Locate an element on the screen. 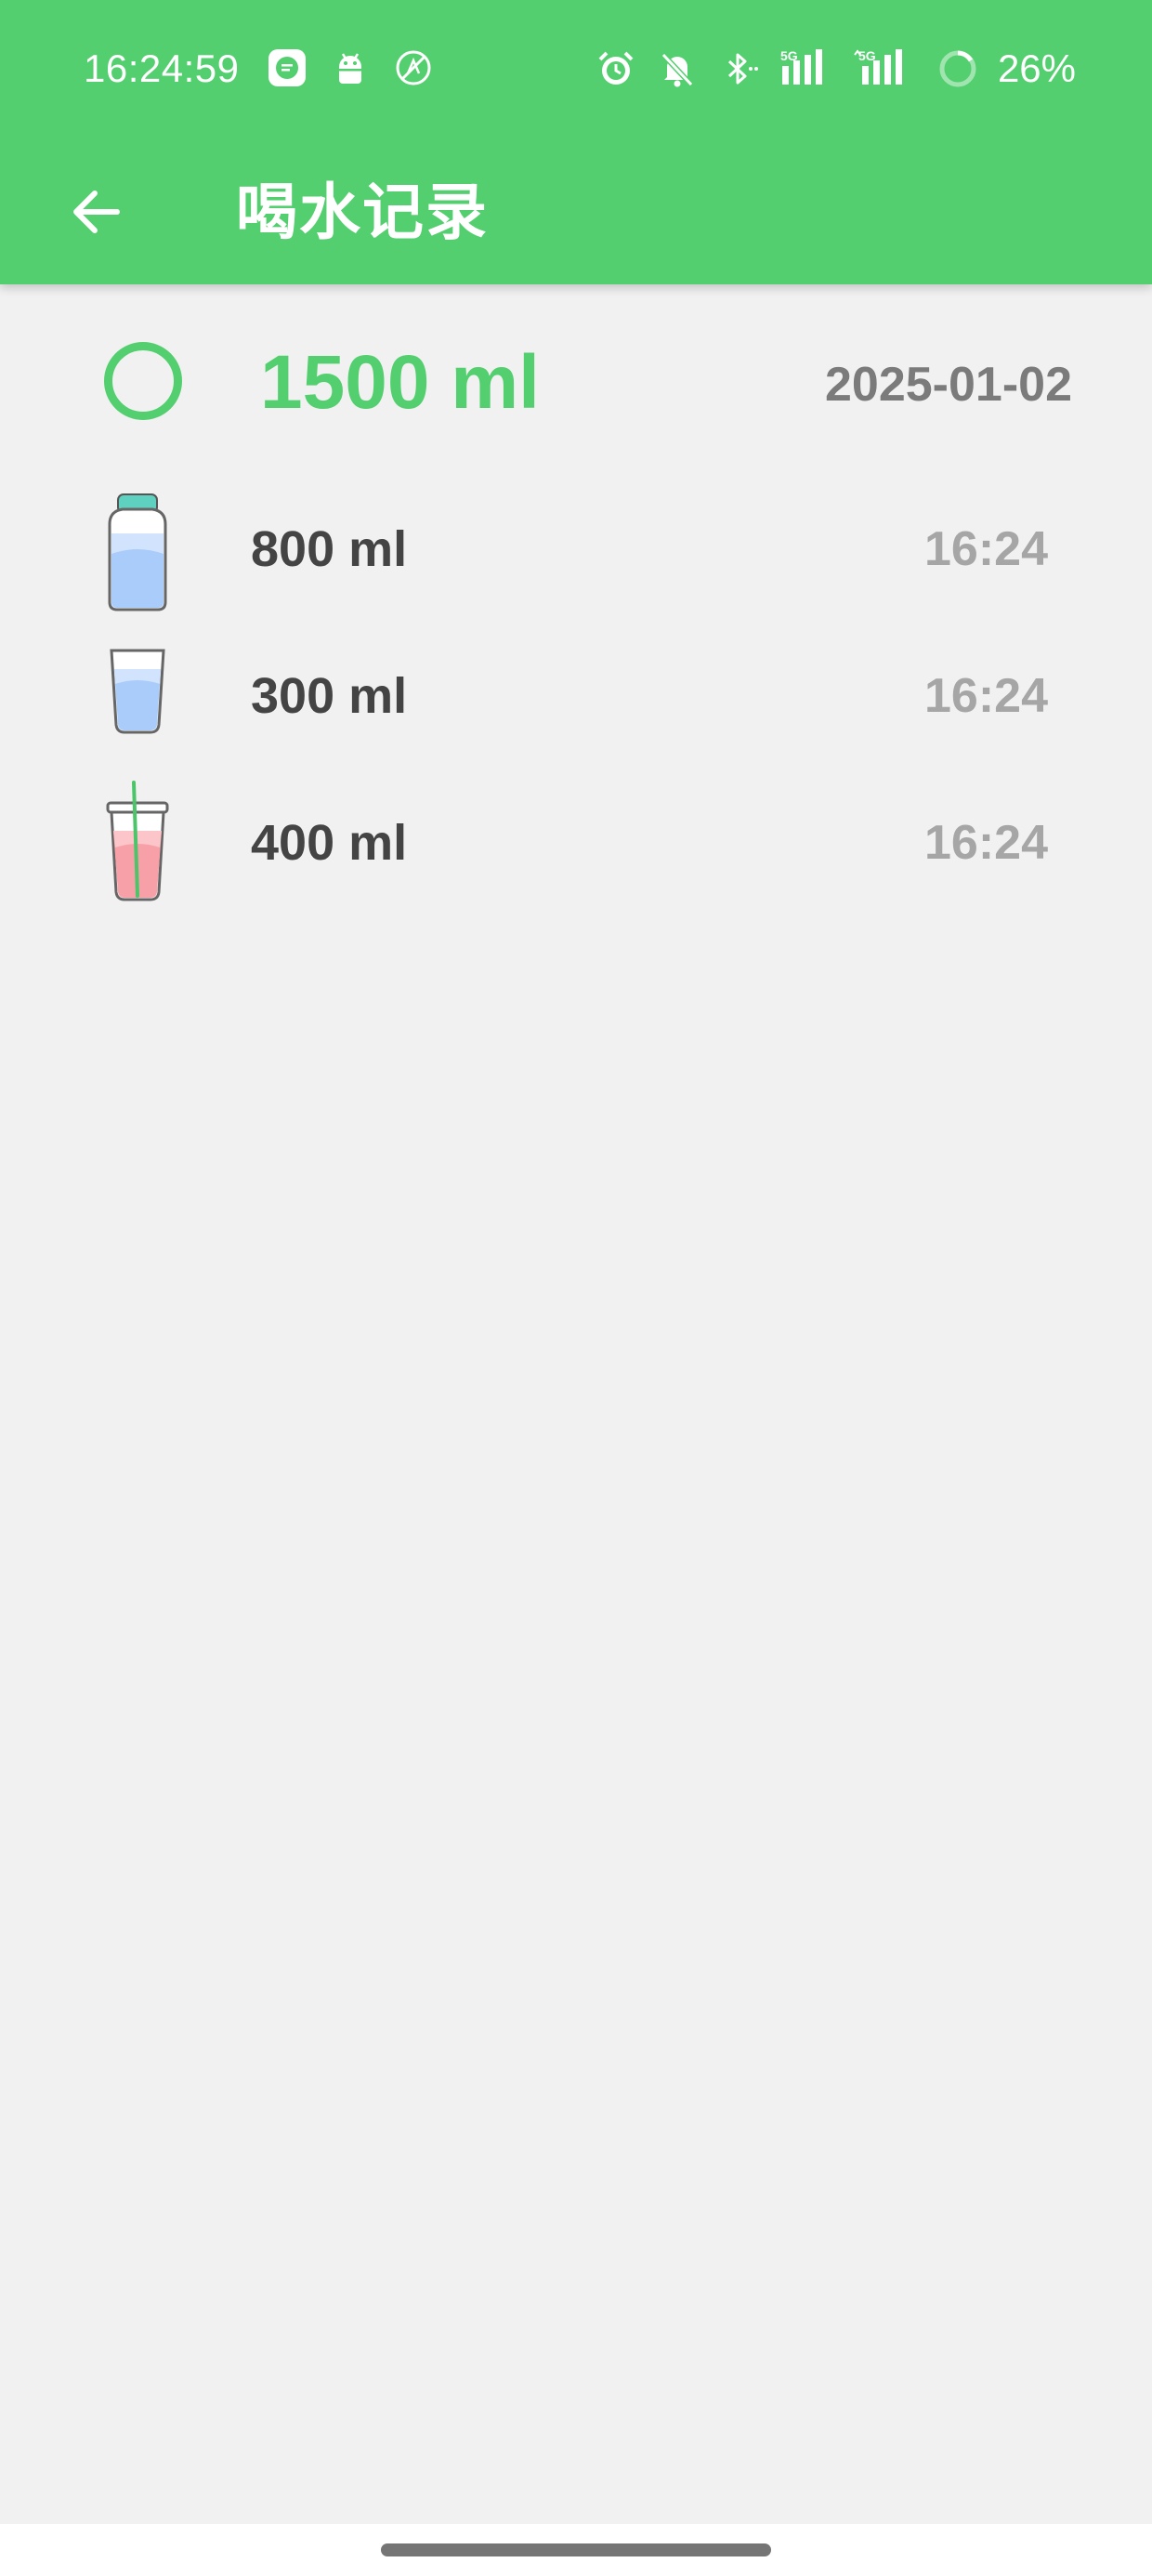  android-icon is located at coordinates (350, 67).